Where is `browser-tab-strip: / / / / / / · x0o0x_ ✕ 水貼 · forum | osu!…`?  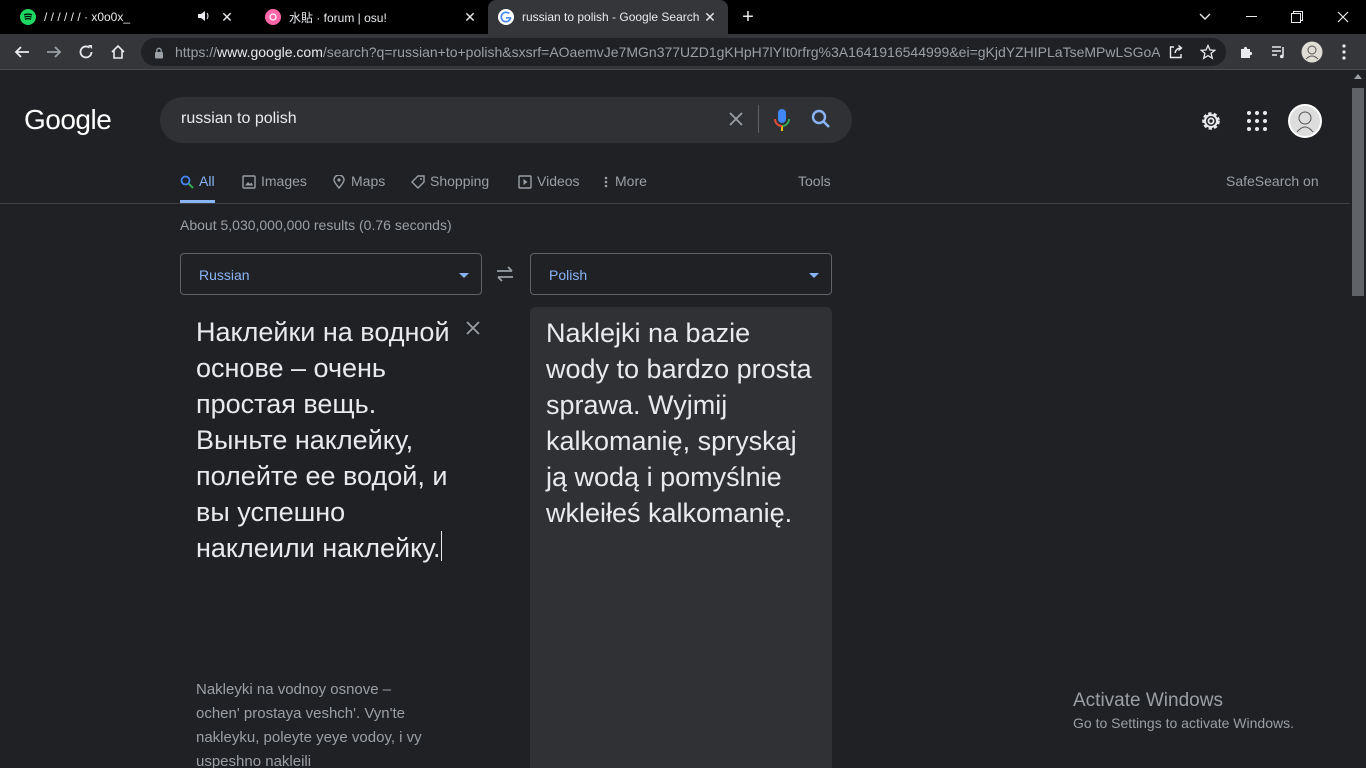 browser-tab-strip: / / / / / / · x0o0x_ ✕ 水貼 · forum | osu!… is located at coordinates (683, 17).